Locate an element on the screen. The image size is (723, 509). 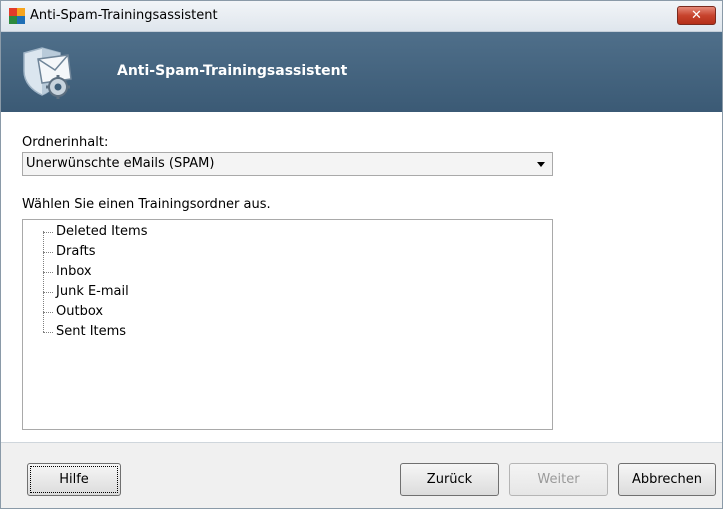
tree-item-label: Outbox is located at coordinates (80, 311).